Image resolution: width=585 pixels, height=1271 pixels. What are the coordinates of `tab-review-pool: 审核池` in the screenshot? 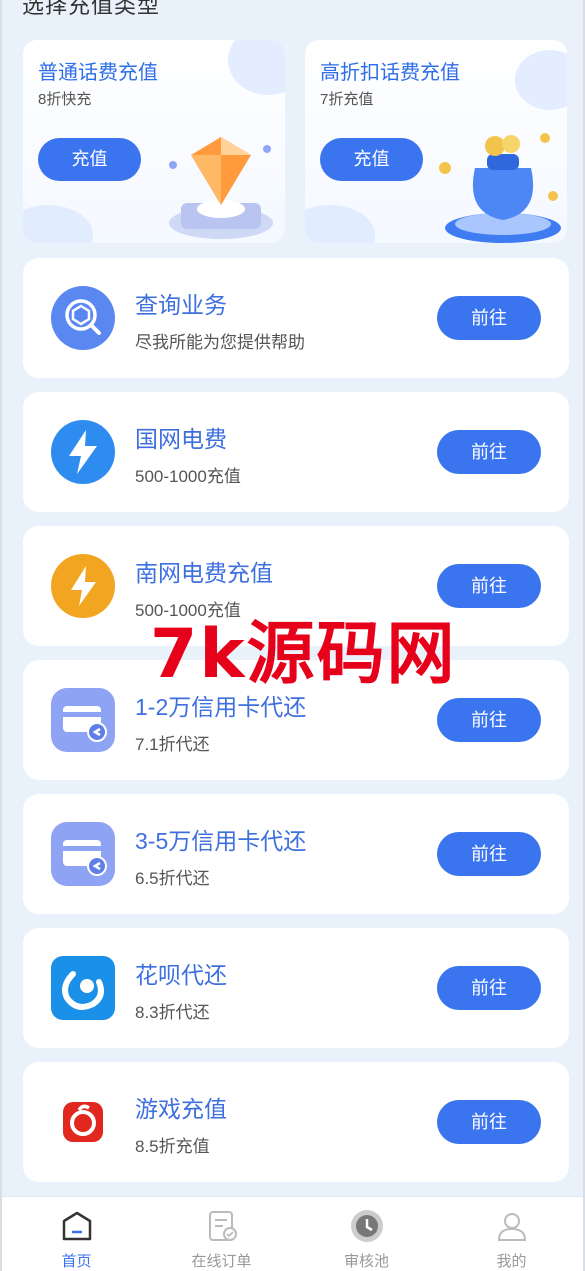 It's located at (366, 1234).